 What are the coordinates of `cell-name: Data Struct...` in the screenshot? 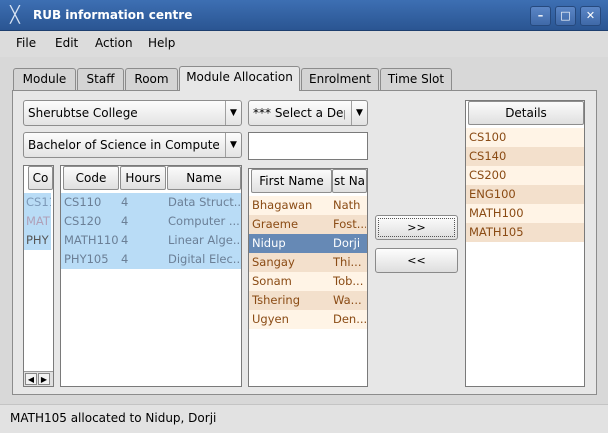 It's located at (204, 202).